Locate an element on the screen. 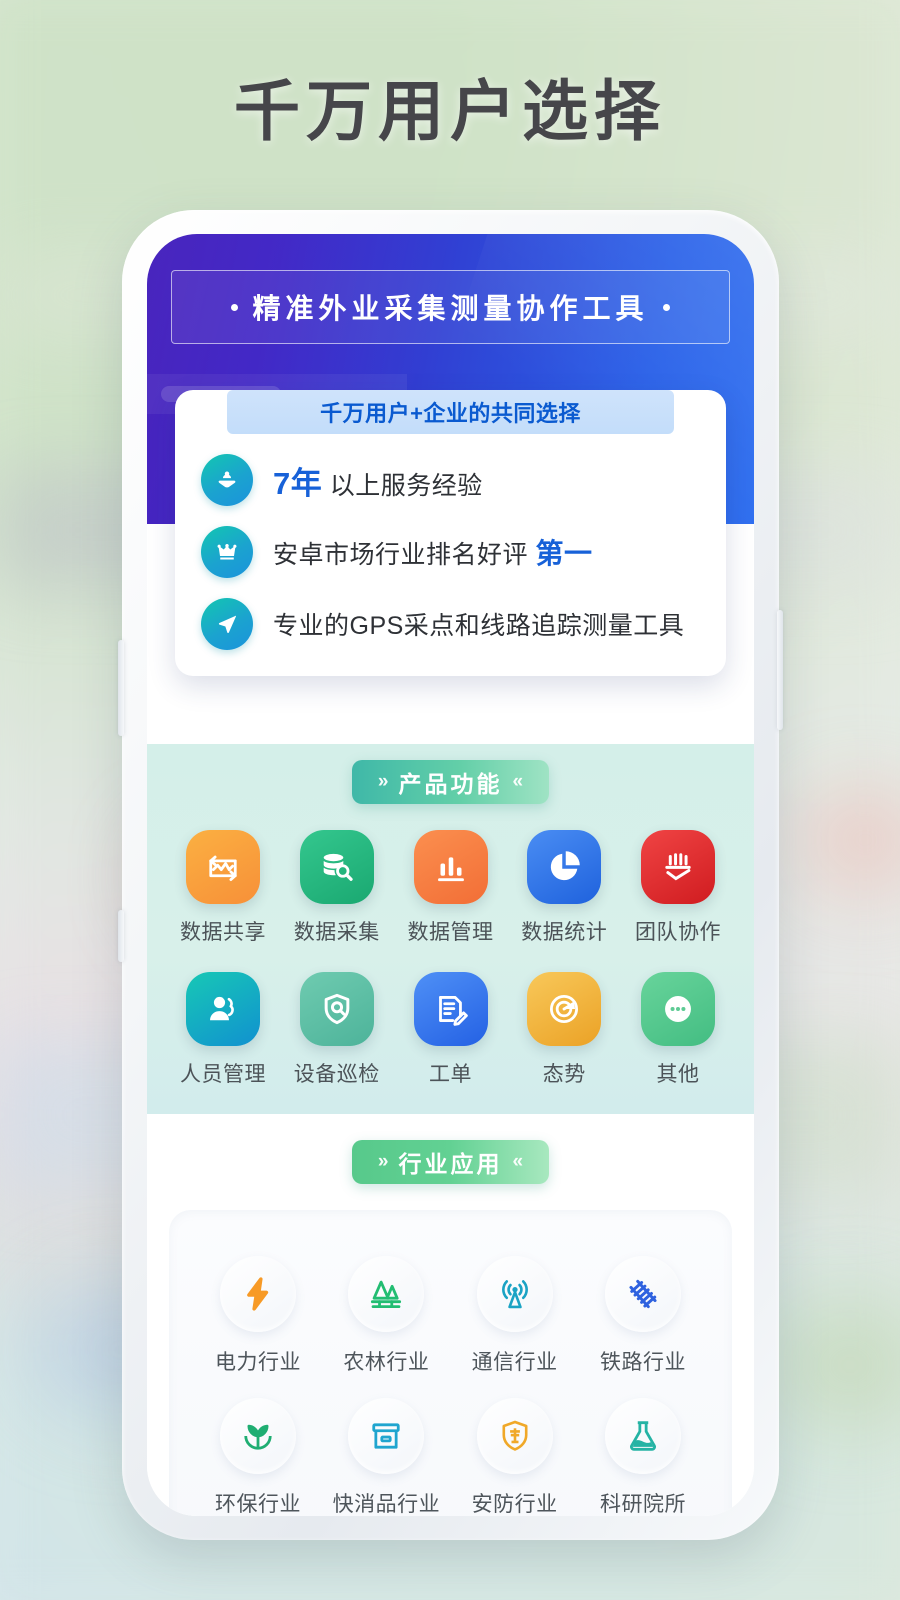  benefit-row-ranking: 安卓市场行业排名好评 第一 is located at coordinates (450, 542).